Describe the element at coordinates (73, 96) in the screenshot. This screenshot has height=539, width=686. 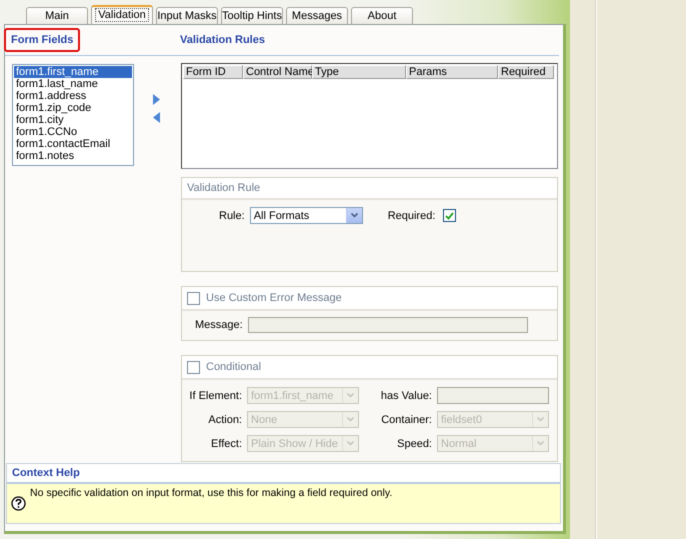
I see `list-item: form1.address` at that location.